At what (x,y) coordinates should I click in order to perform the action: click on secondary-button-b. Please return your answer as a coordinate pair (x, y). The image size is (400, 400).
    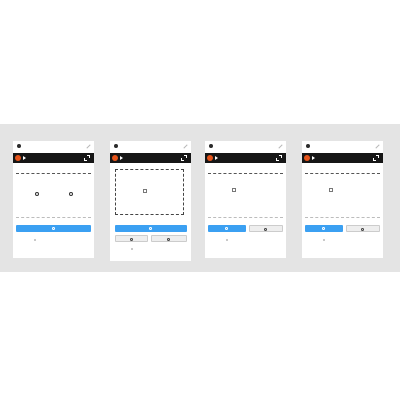
    Looking at the image, I should click on (169, 238).